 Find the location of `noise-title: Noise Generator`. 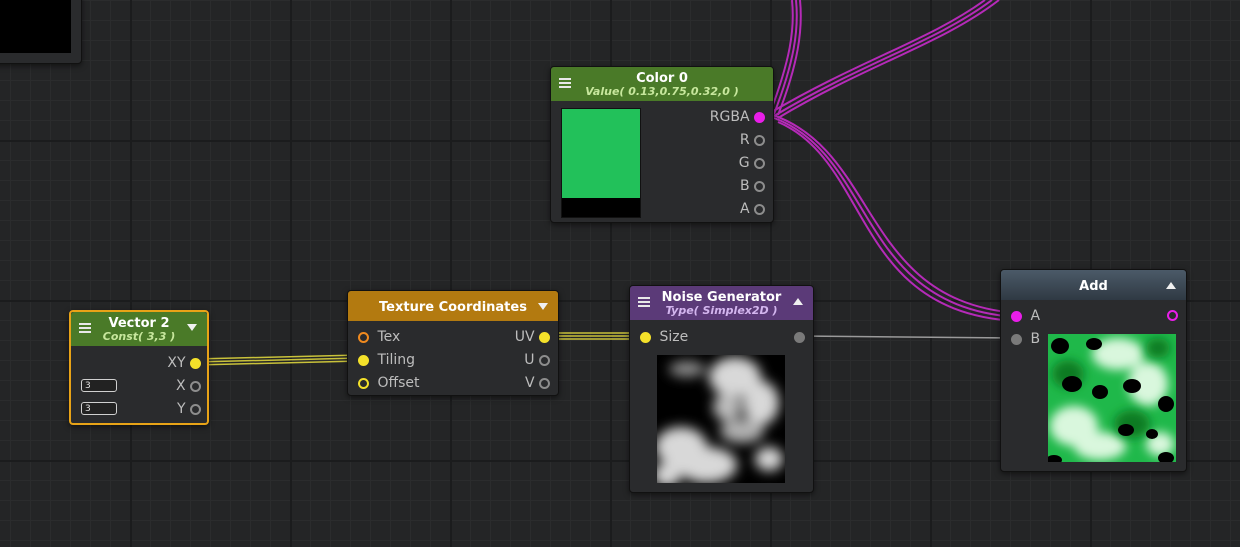

noise-title: Noise Generator is located at coordinates (721, 297).